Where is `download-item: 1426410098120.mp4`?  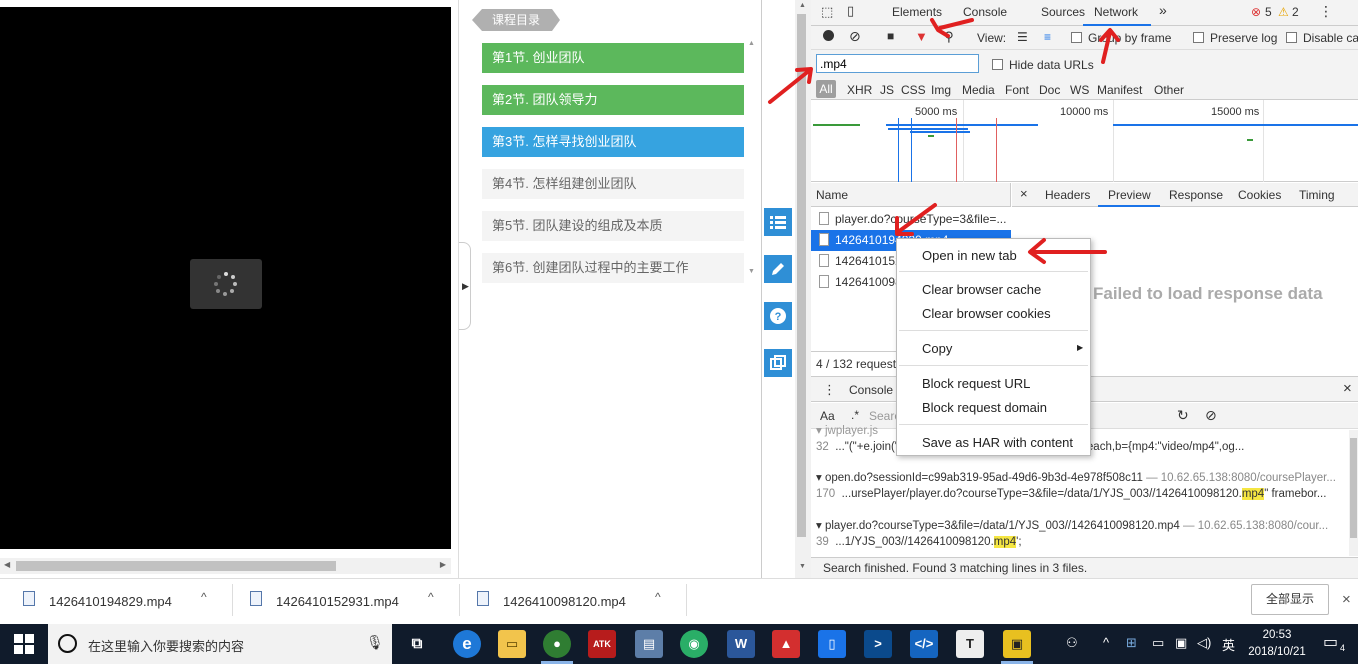 download-item: 1426410098120.mp4 is located at coordinates (564, 601).